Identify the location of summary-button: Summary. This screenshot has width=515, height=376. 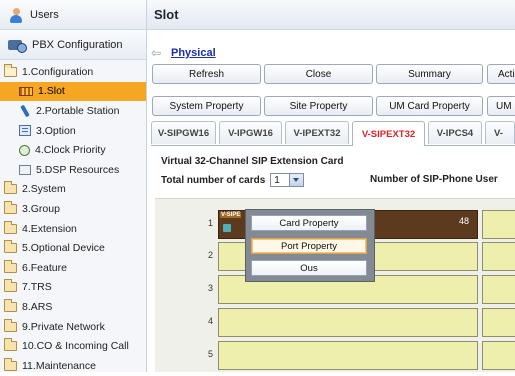
(429, 74).